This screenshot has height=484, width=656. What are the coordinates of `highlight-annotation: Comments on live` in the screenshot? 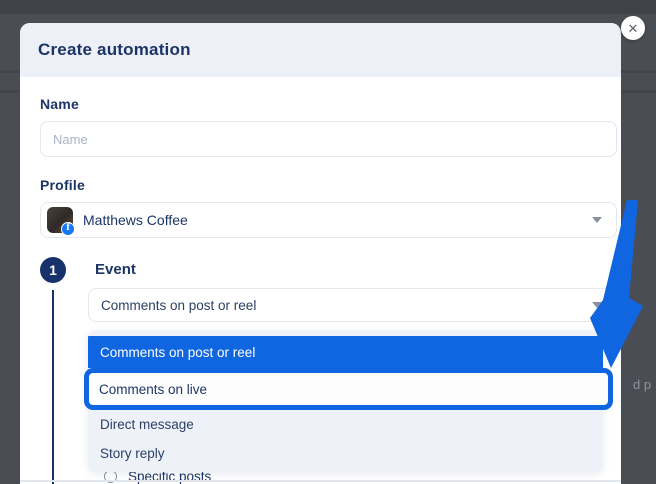 It's located at (348, 389).